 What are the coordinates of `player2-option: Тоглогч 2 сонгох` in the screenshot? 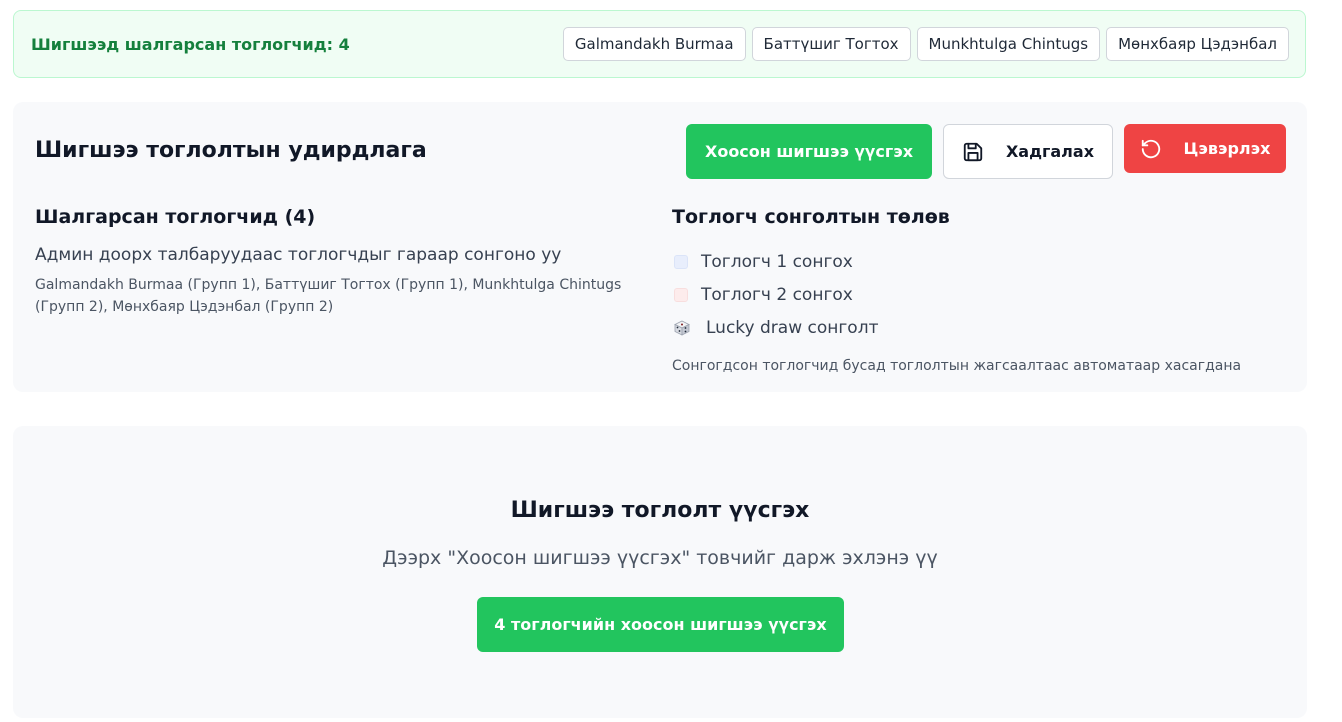 It's located at (972, 294).